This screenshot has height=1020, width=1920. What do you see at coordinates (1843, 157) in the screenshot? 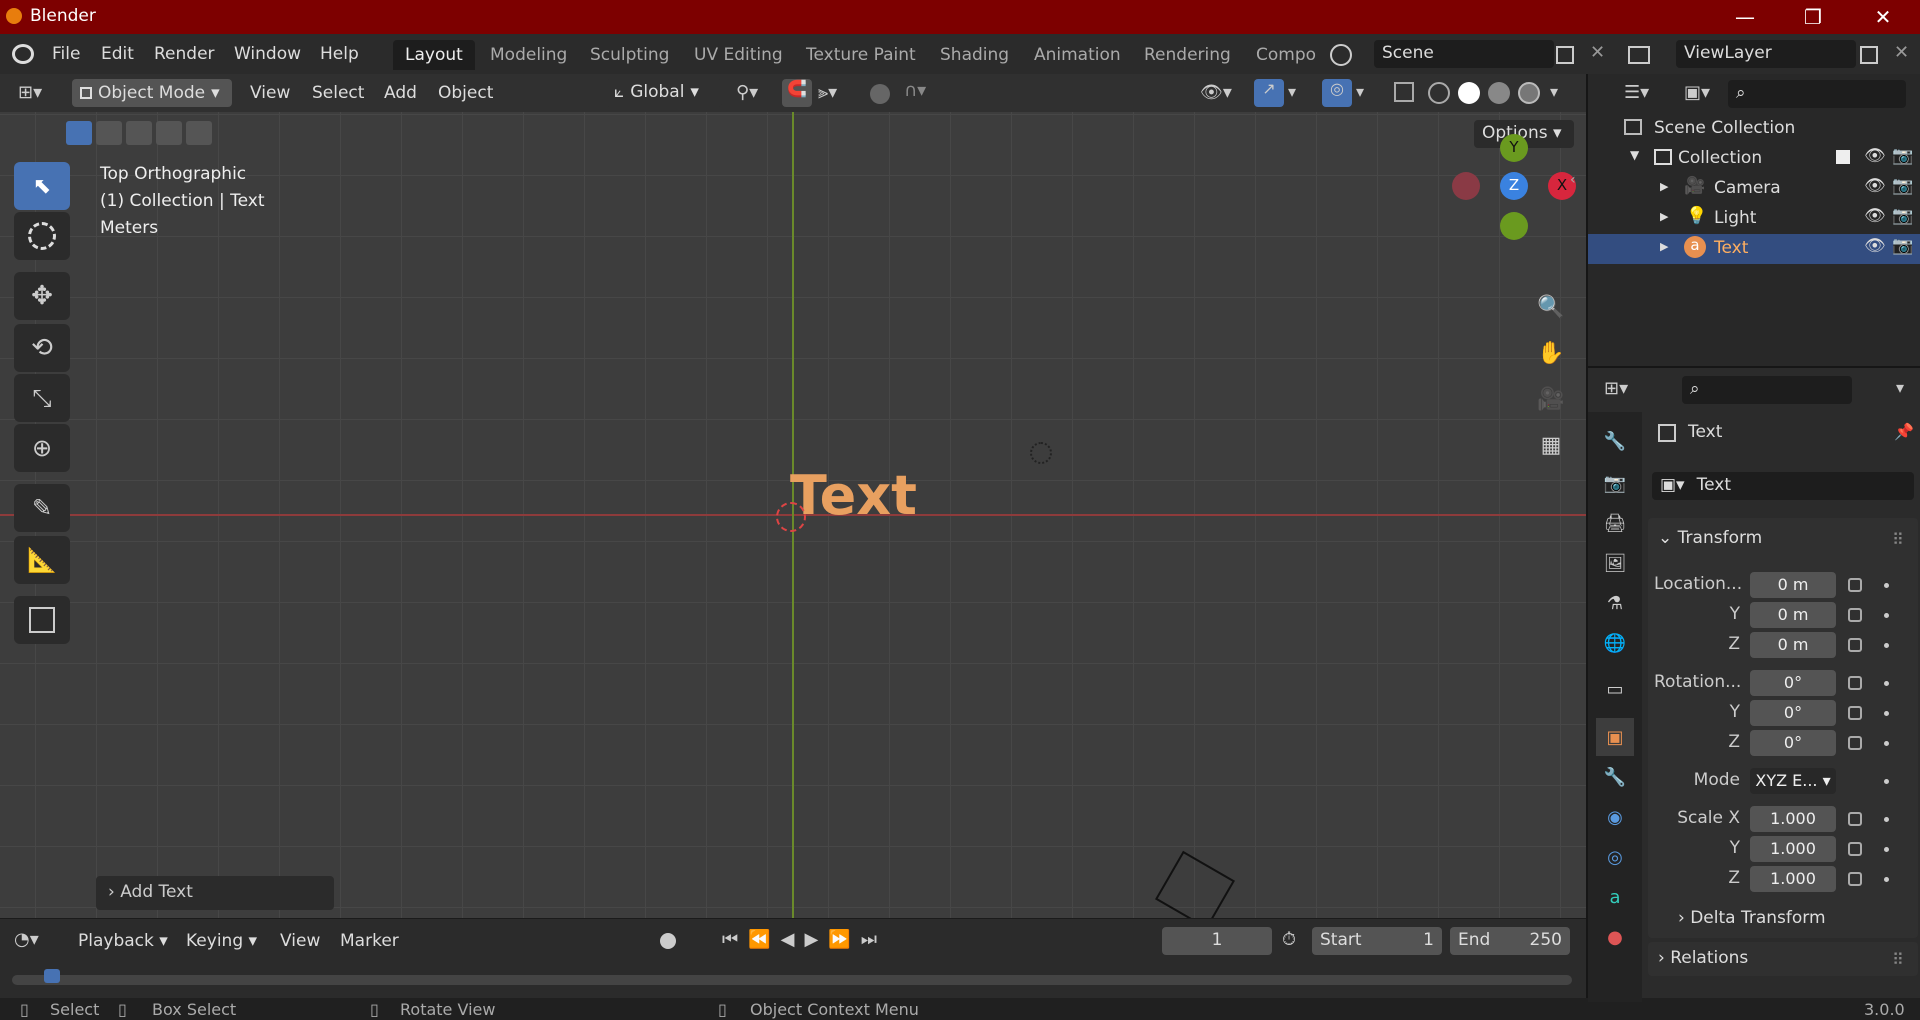
I see `exclude-checkbox` at bounding box center [1843, 157].